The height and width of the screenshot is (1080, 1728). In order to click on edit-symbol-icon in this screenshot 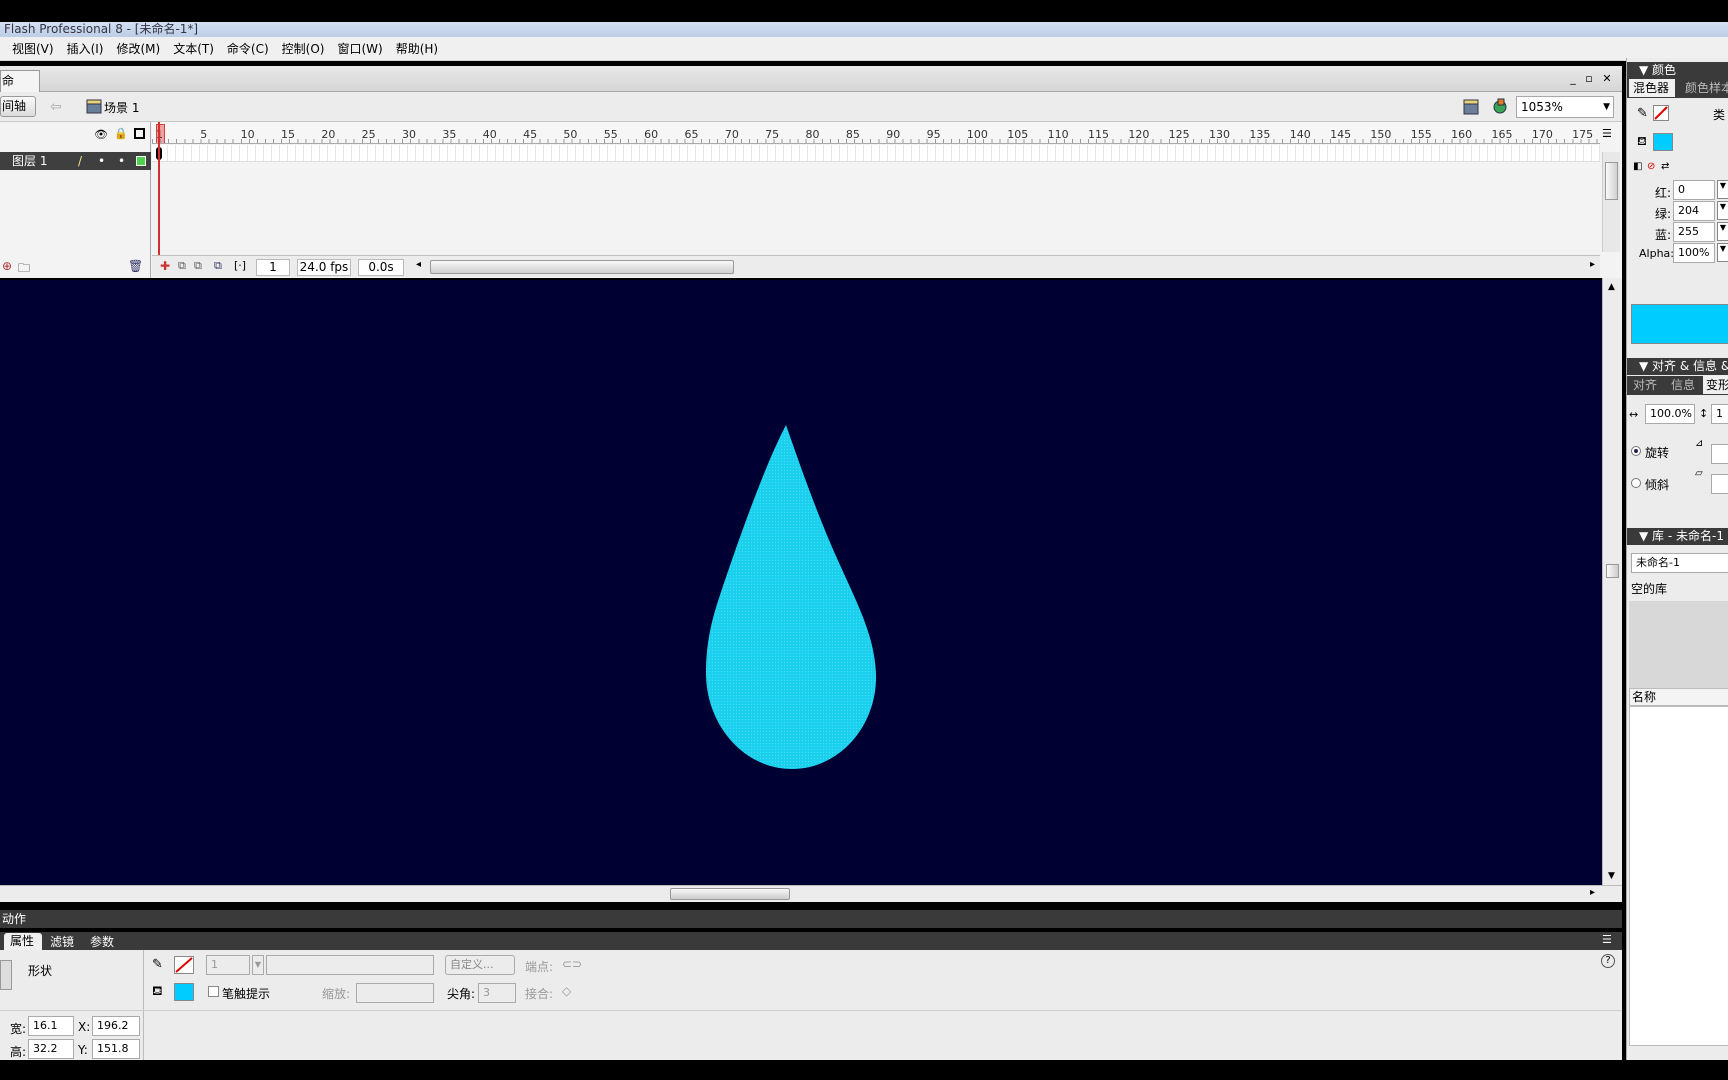, I will do `click(1500, 107)`.